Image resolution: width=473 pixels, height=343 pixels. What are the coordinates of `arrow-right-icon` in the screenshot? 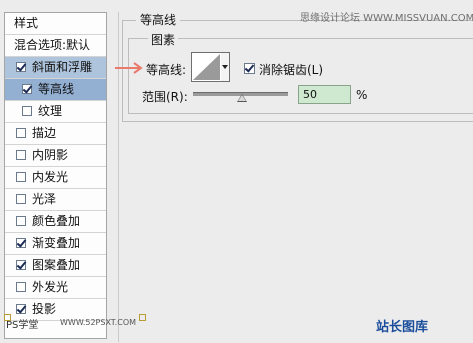 It's located at (129, 68).